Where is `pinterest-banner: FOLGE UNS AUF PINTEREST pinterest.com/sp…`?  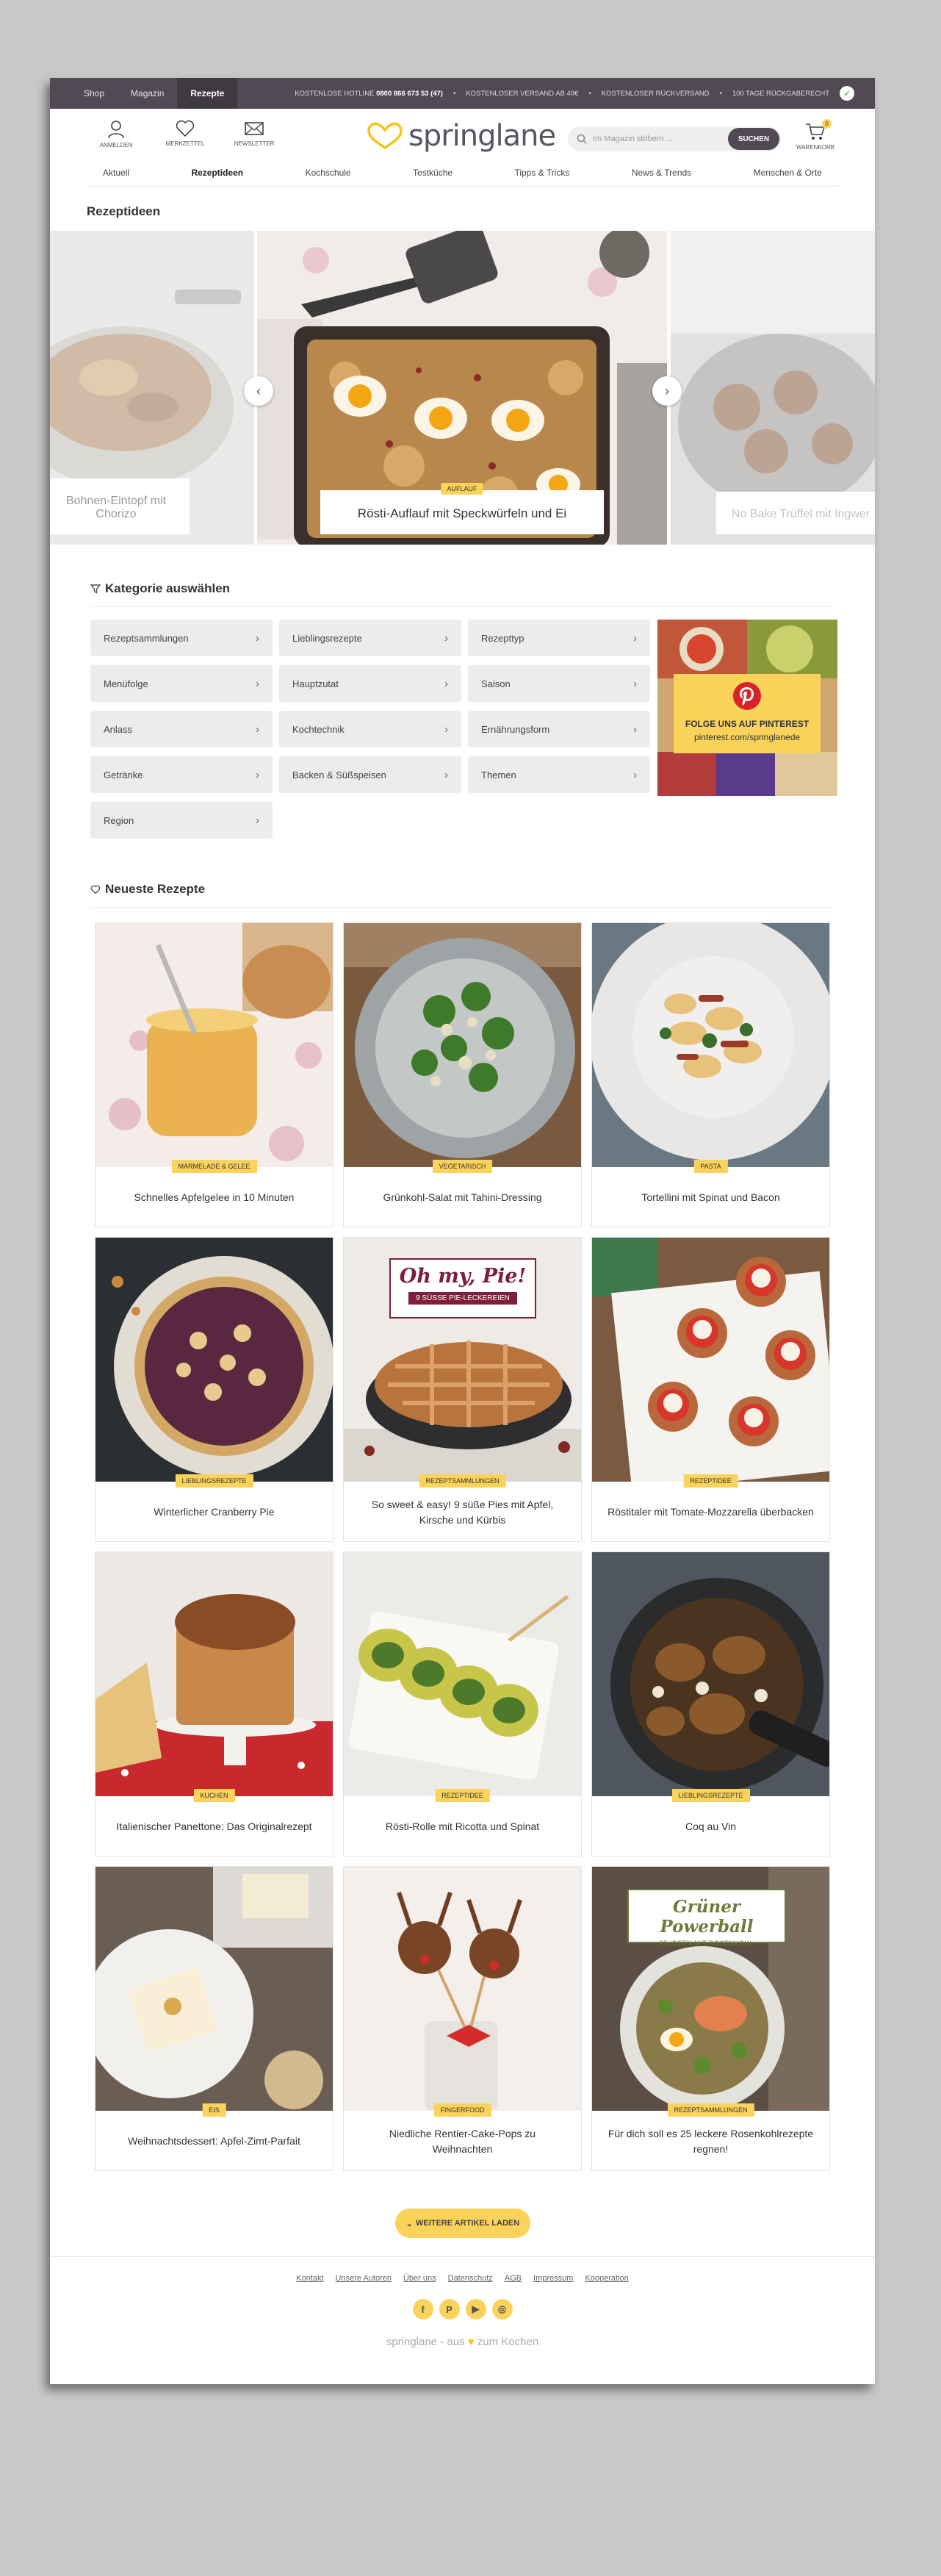 pinterest-banner: FOLGE UNS AUF PINTEREST pinterest.com/sp… is located at coordinates (747, 708).